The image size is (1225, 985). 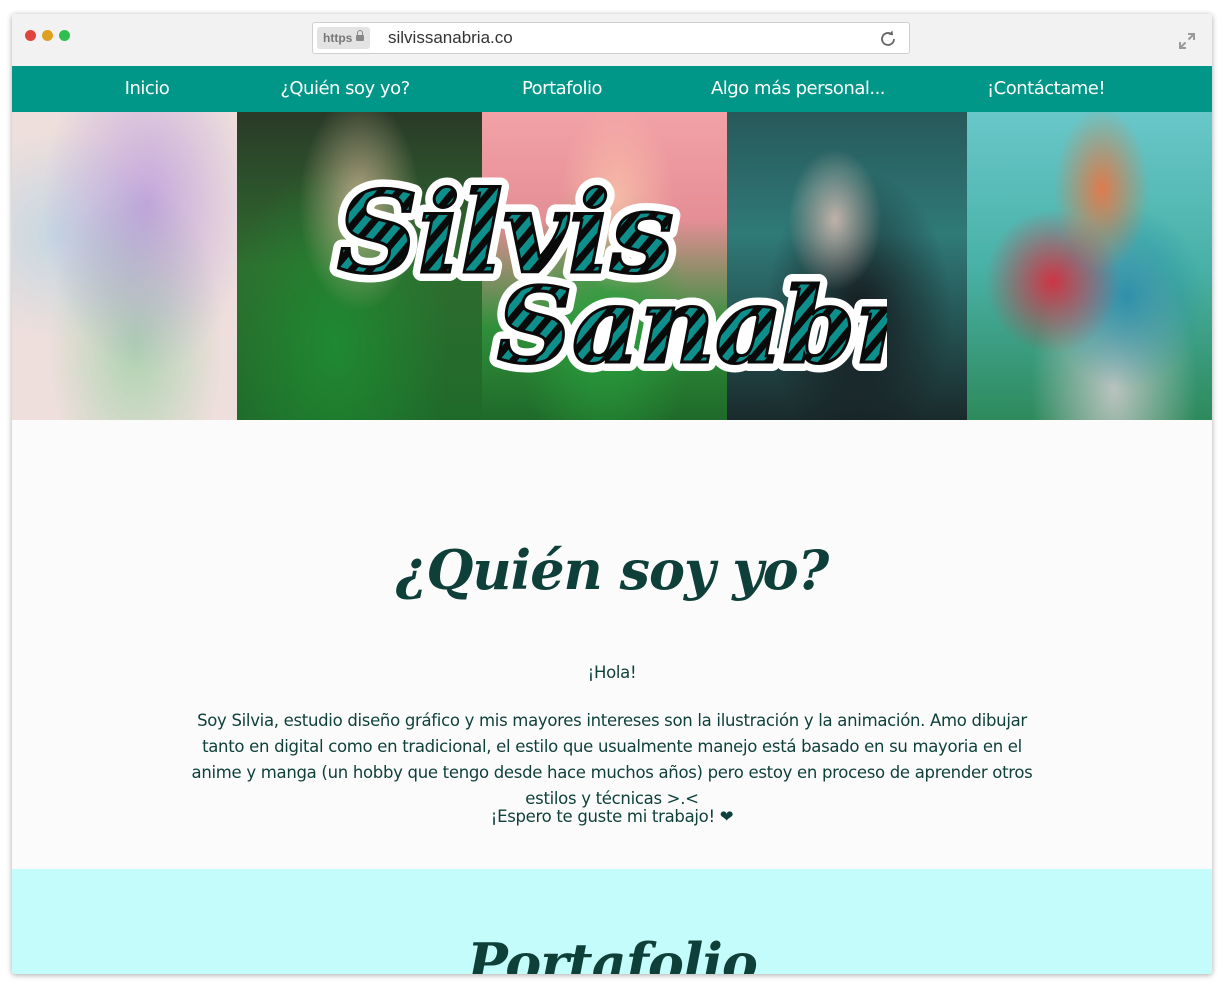 What do you see at coordinates (1187, 41) in the screenshot?
I see `expand-icon` at bounding box center [1187, 41].